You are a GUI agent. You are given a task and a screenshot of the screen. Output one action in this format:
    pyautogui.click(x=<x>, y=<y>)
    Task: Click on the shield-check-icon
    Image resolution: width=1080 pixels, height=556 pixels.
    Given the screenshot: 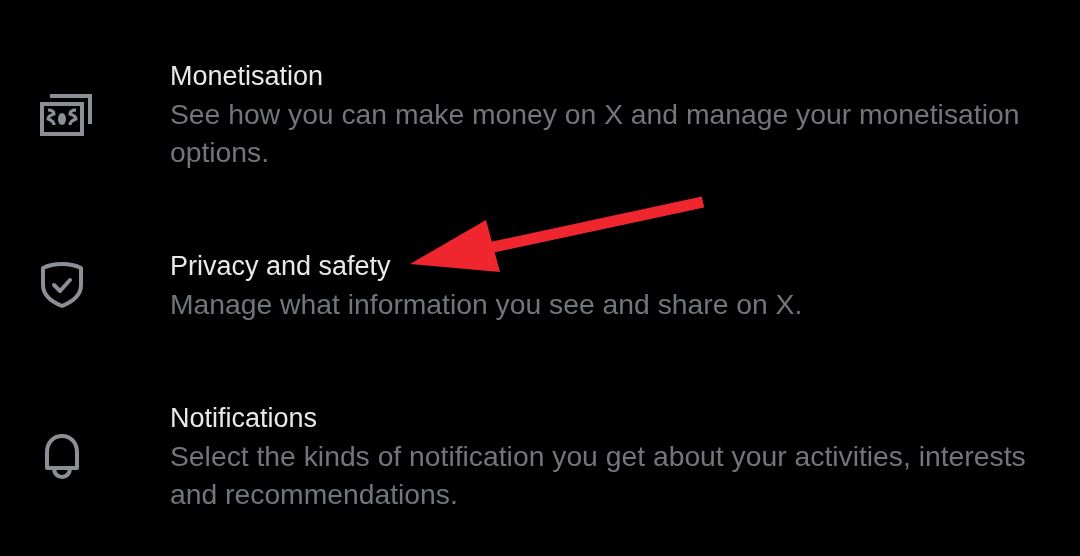 What is the action you would take?
    pyautogui.click(x=62, y=285)
    